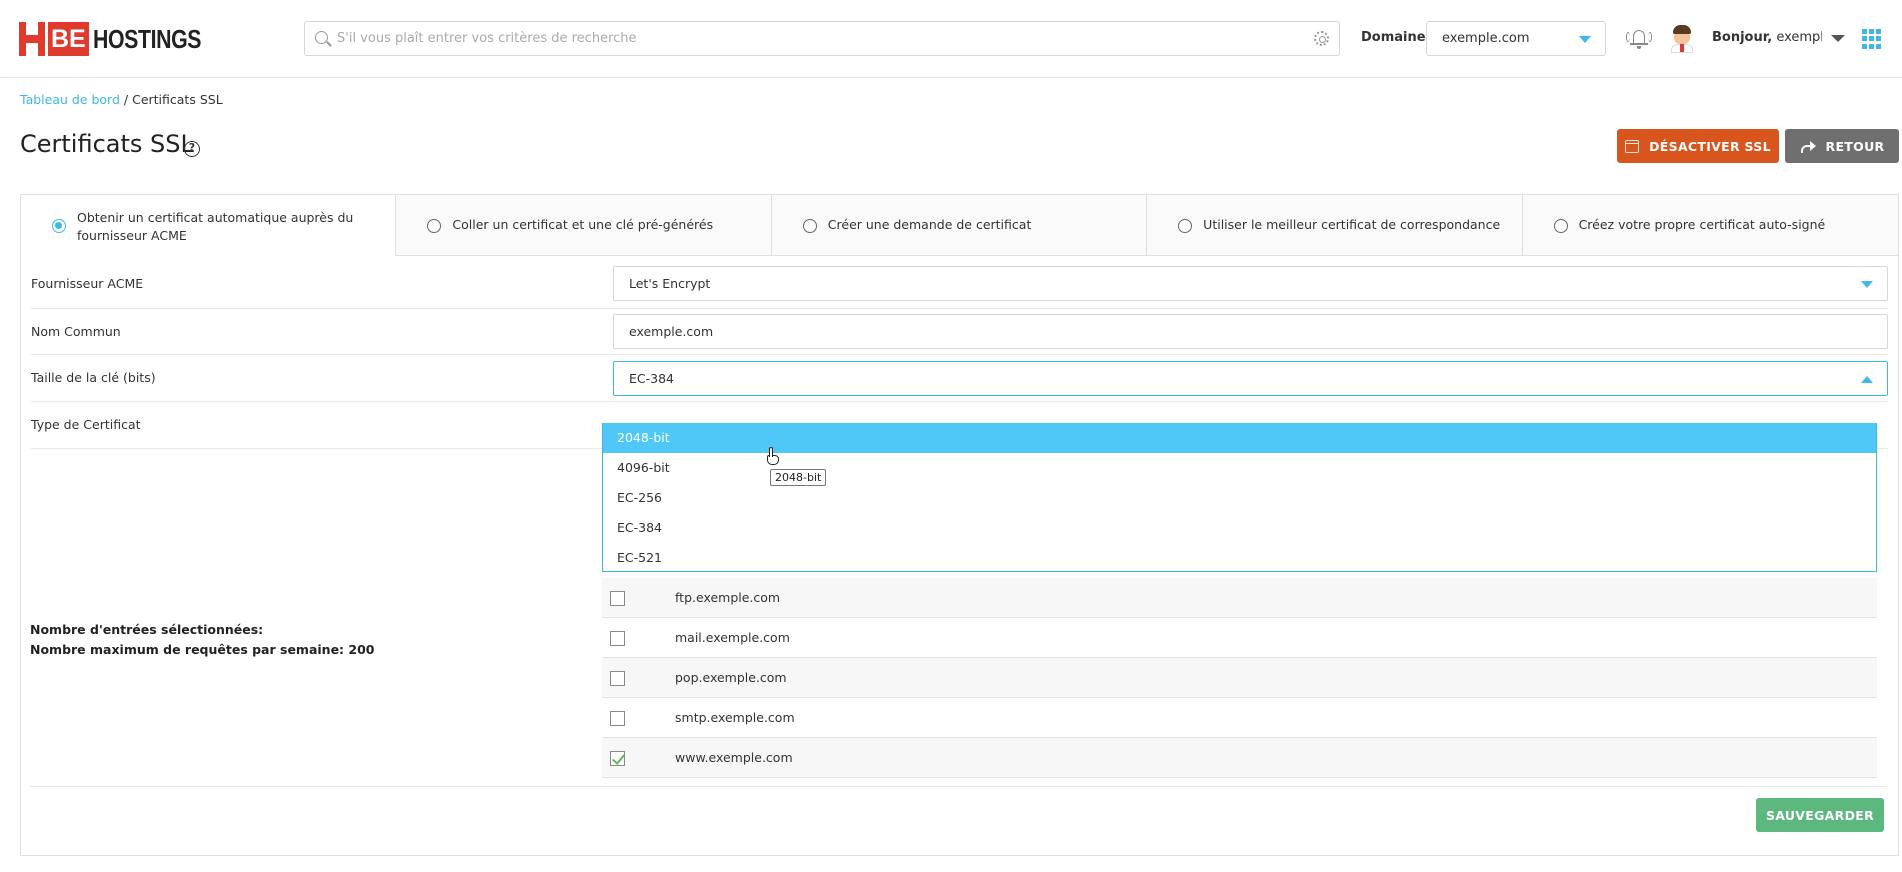 The width and height of the screenshot is (1902, 872). Describe the element at coordinates (86, 424) in the screenshot. I see `cert-type-label: Type de Certificat` at that location.